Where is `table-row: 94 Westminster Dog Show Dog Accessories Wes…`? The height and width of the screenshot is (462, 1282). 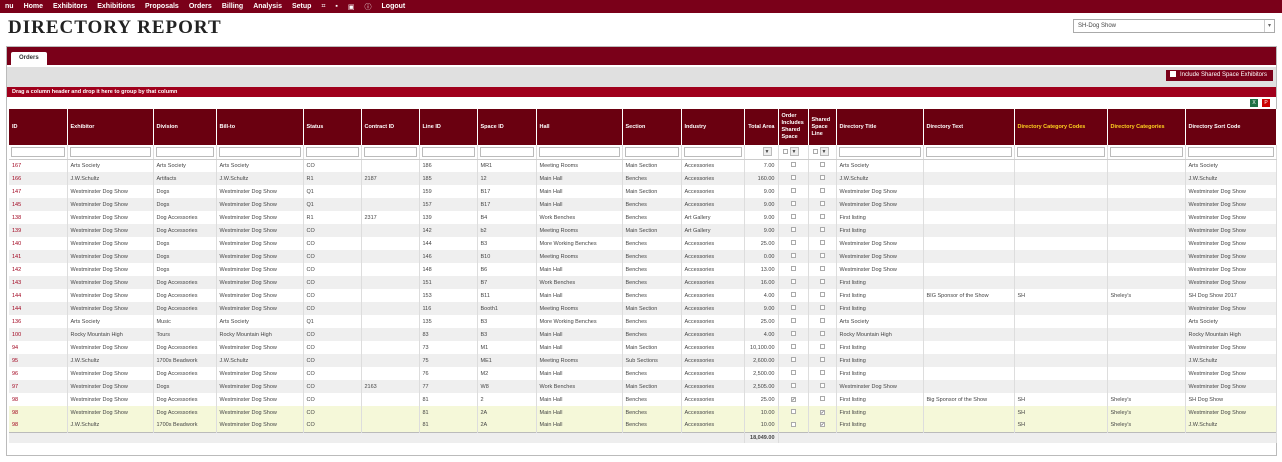 table-row: 94 Westminster Dog Show Dog Accessories Wes… is located at coordinates (643, 347).